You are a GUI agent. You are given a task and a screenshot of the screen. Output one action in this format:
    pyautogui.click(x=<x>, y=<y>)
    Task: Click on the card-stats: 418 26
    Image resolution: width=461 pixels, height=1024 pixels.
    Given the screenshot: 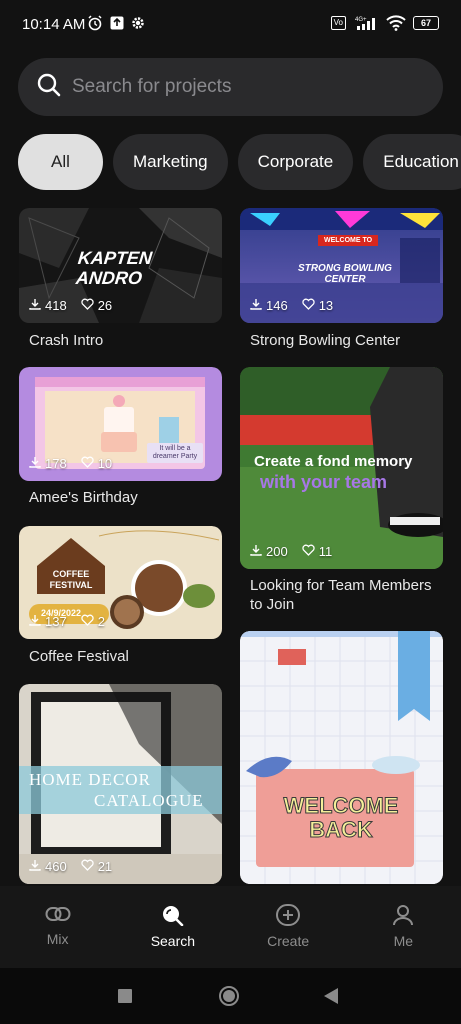 What is the action you would take?
    pyautogui.click(x=70, y=305)
    